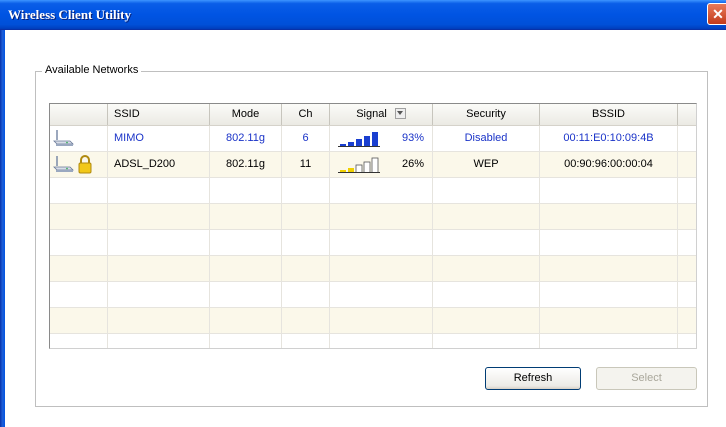 The width and height of the screenshot is (726, 427). Describe the element at coordinates (486, 164) in the screenshot. I see `table-cell: WEP` at that location.